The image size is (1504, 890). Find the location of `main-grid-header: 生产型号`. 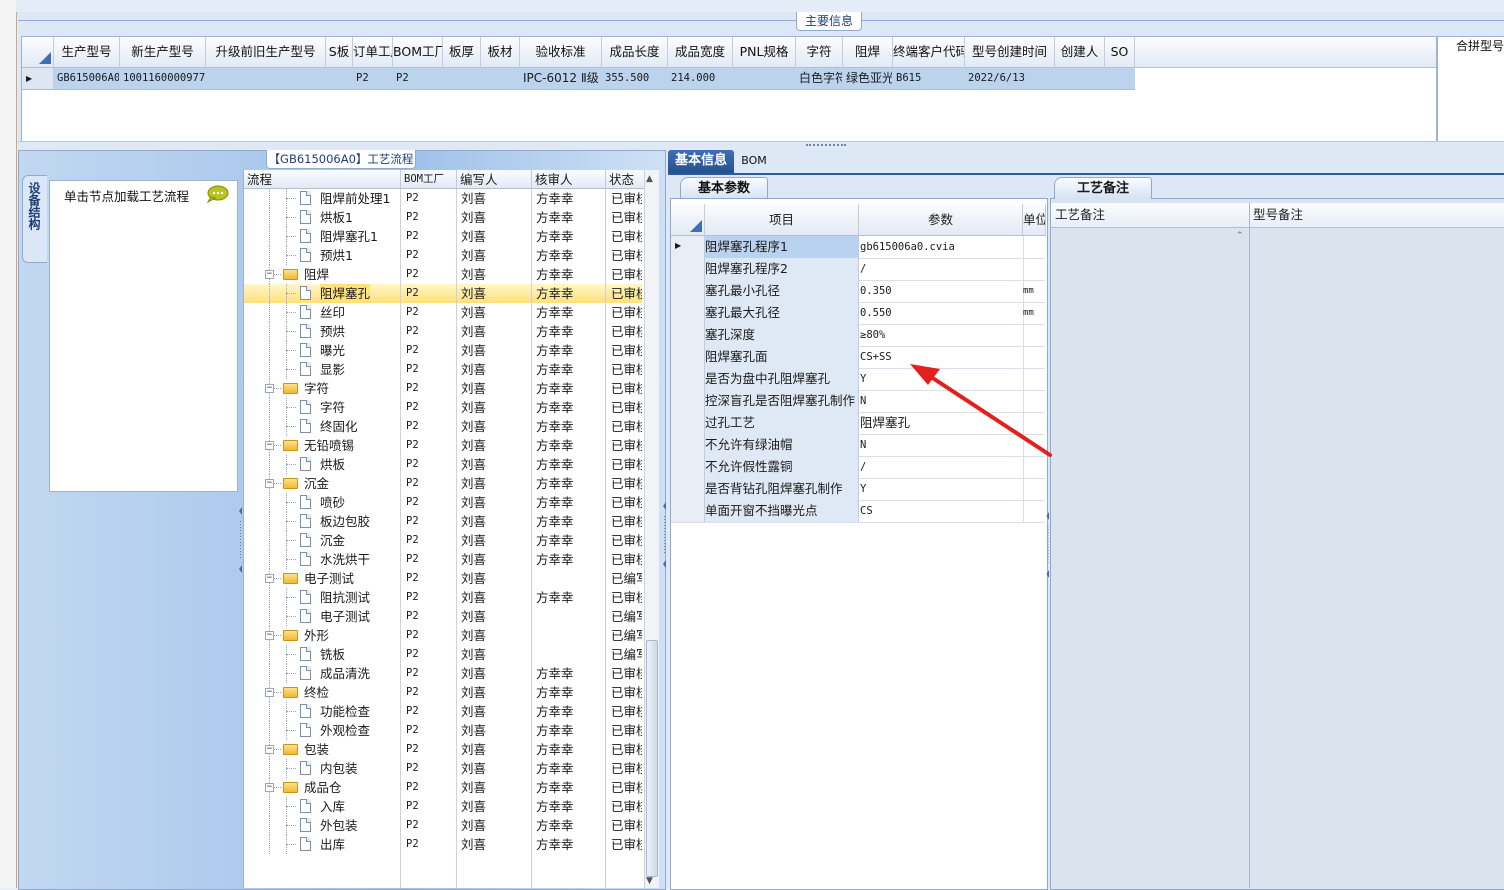

main-grid-header: 生产型号 is located at coordinates (87, 52).